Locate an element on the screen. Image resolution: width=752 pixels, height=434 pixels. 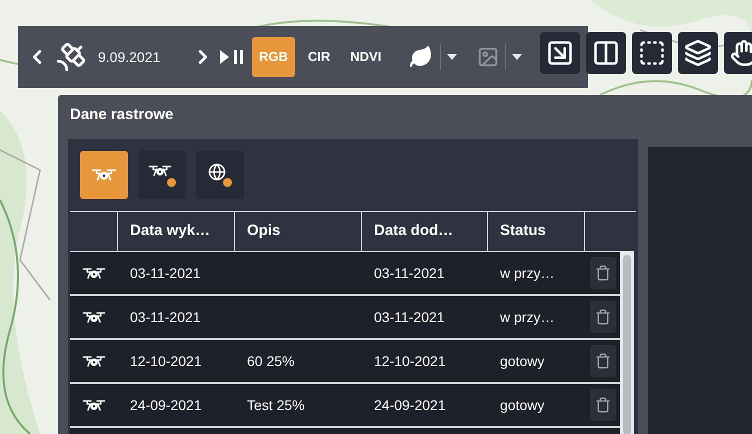
table-row: 24-09-2021 Test 25% 24-09-2021 gotowy is located at coordinates (345, 405).